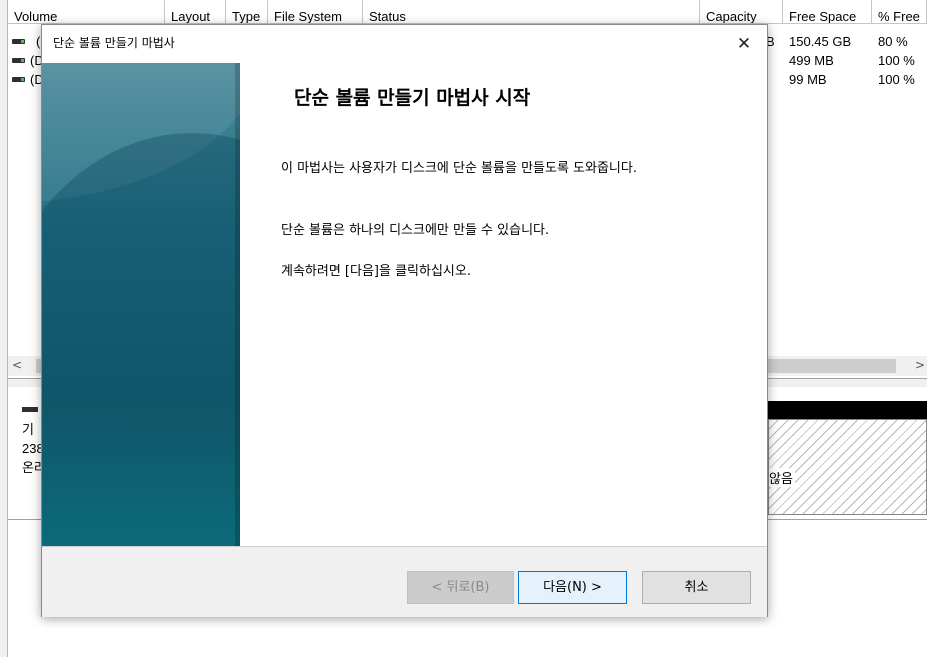 This screenshot has height=657, width=927. I want to click on column-header-layout: Layout, so click(195, 12).